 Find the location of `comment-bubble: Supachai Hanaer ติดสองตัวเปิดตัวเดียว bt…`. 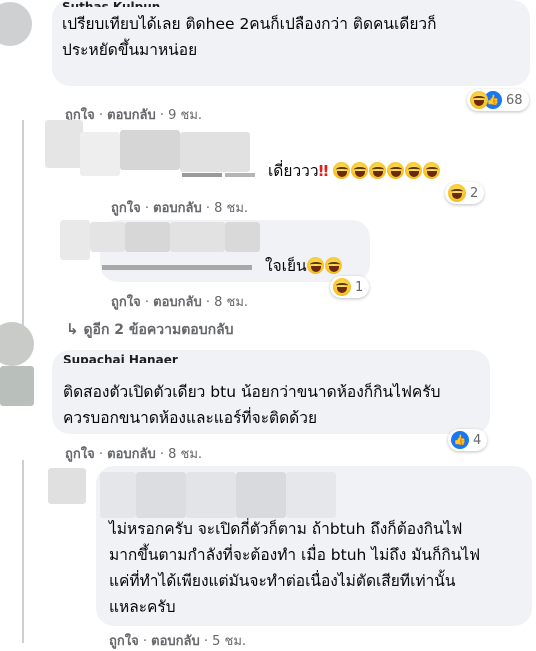

comment-bubble: Supachai Hanaer ติดสองตัวเปิดตัวเดียว bt… is located at coordinates (271, 392).